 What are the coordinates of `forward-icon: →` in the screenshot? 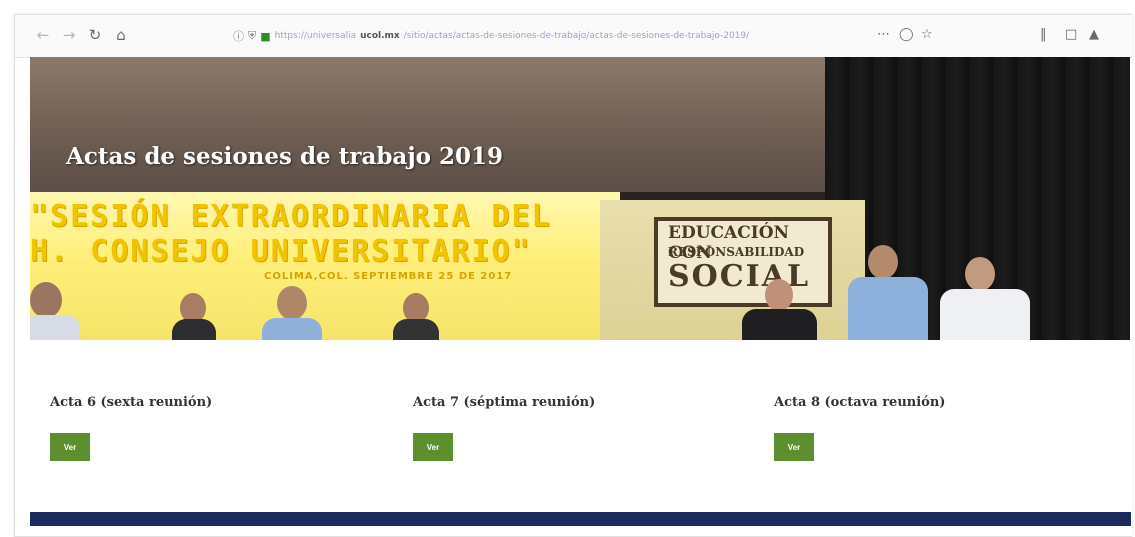 It's located at (69, 35).